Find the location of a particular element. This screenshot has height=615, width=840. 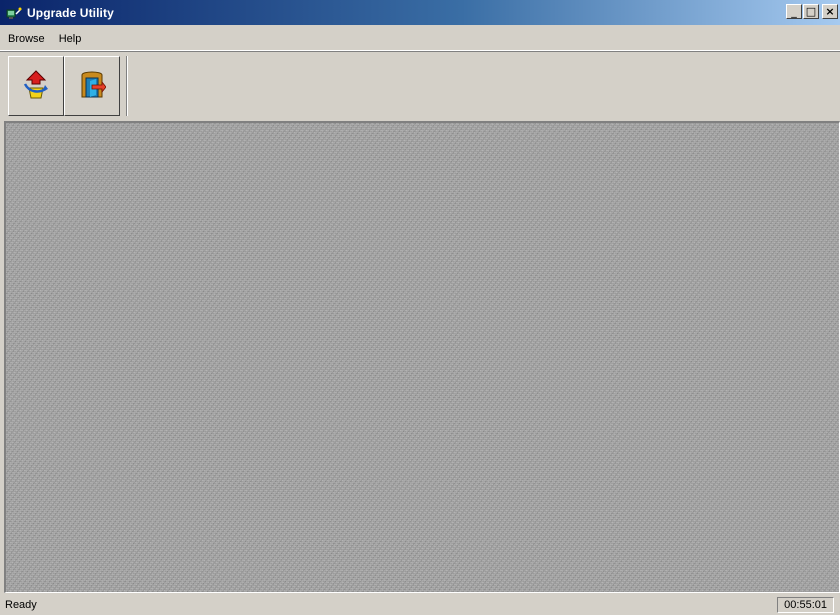

menu-browse: Browse is located at coordinates (26, 39).